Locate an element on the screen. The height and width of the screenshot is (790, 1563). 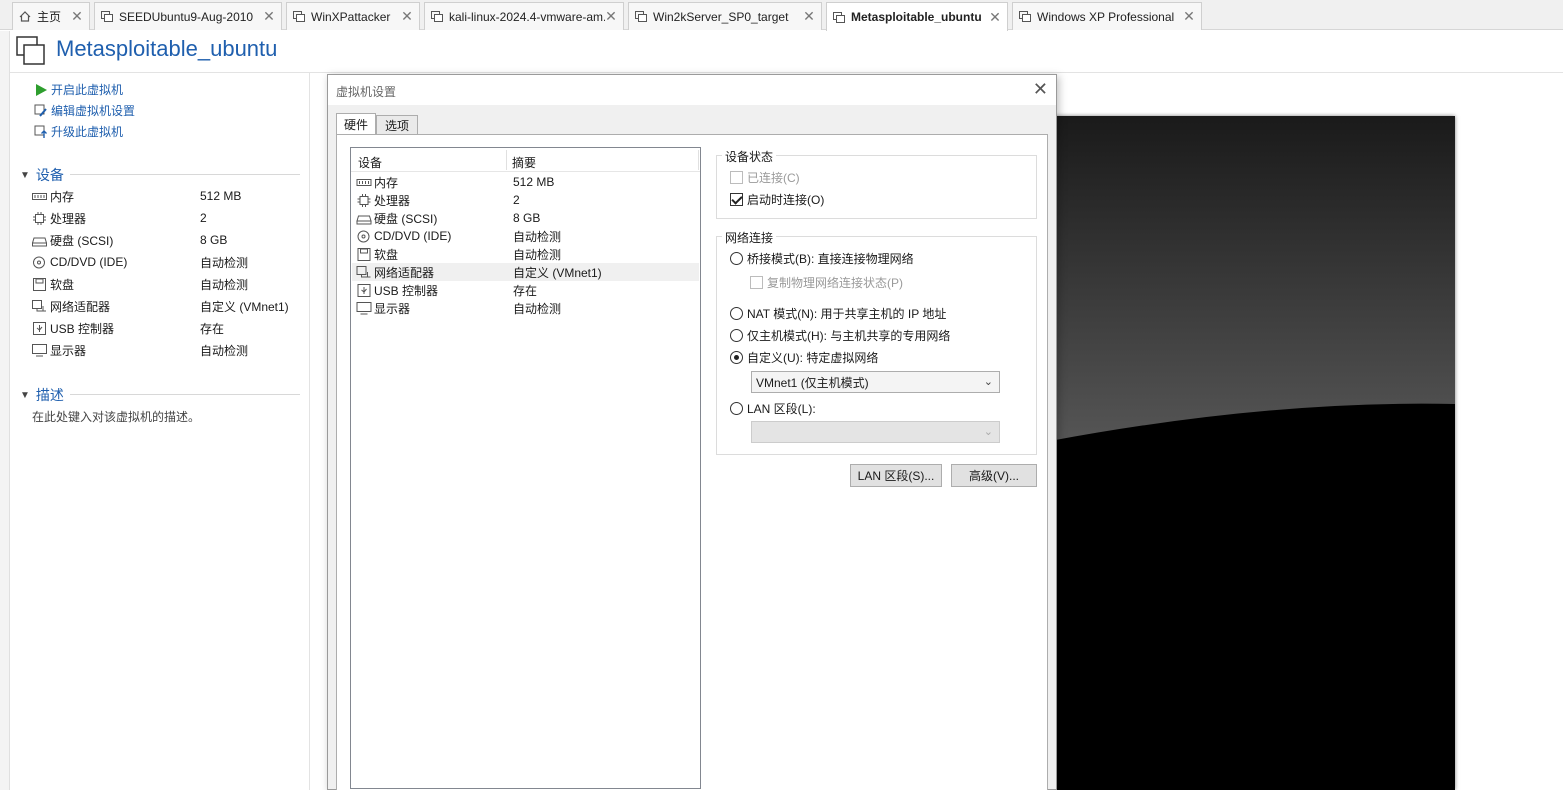
tab-metasploitable: Metasploitable_ubuntu ✕ is located at coordinates (917, 16).